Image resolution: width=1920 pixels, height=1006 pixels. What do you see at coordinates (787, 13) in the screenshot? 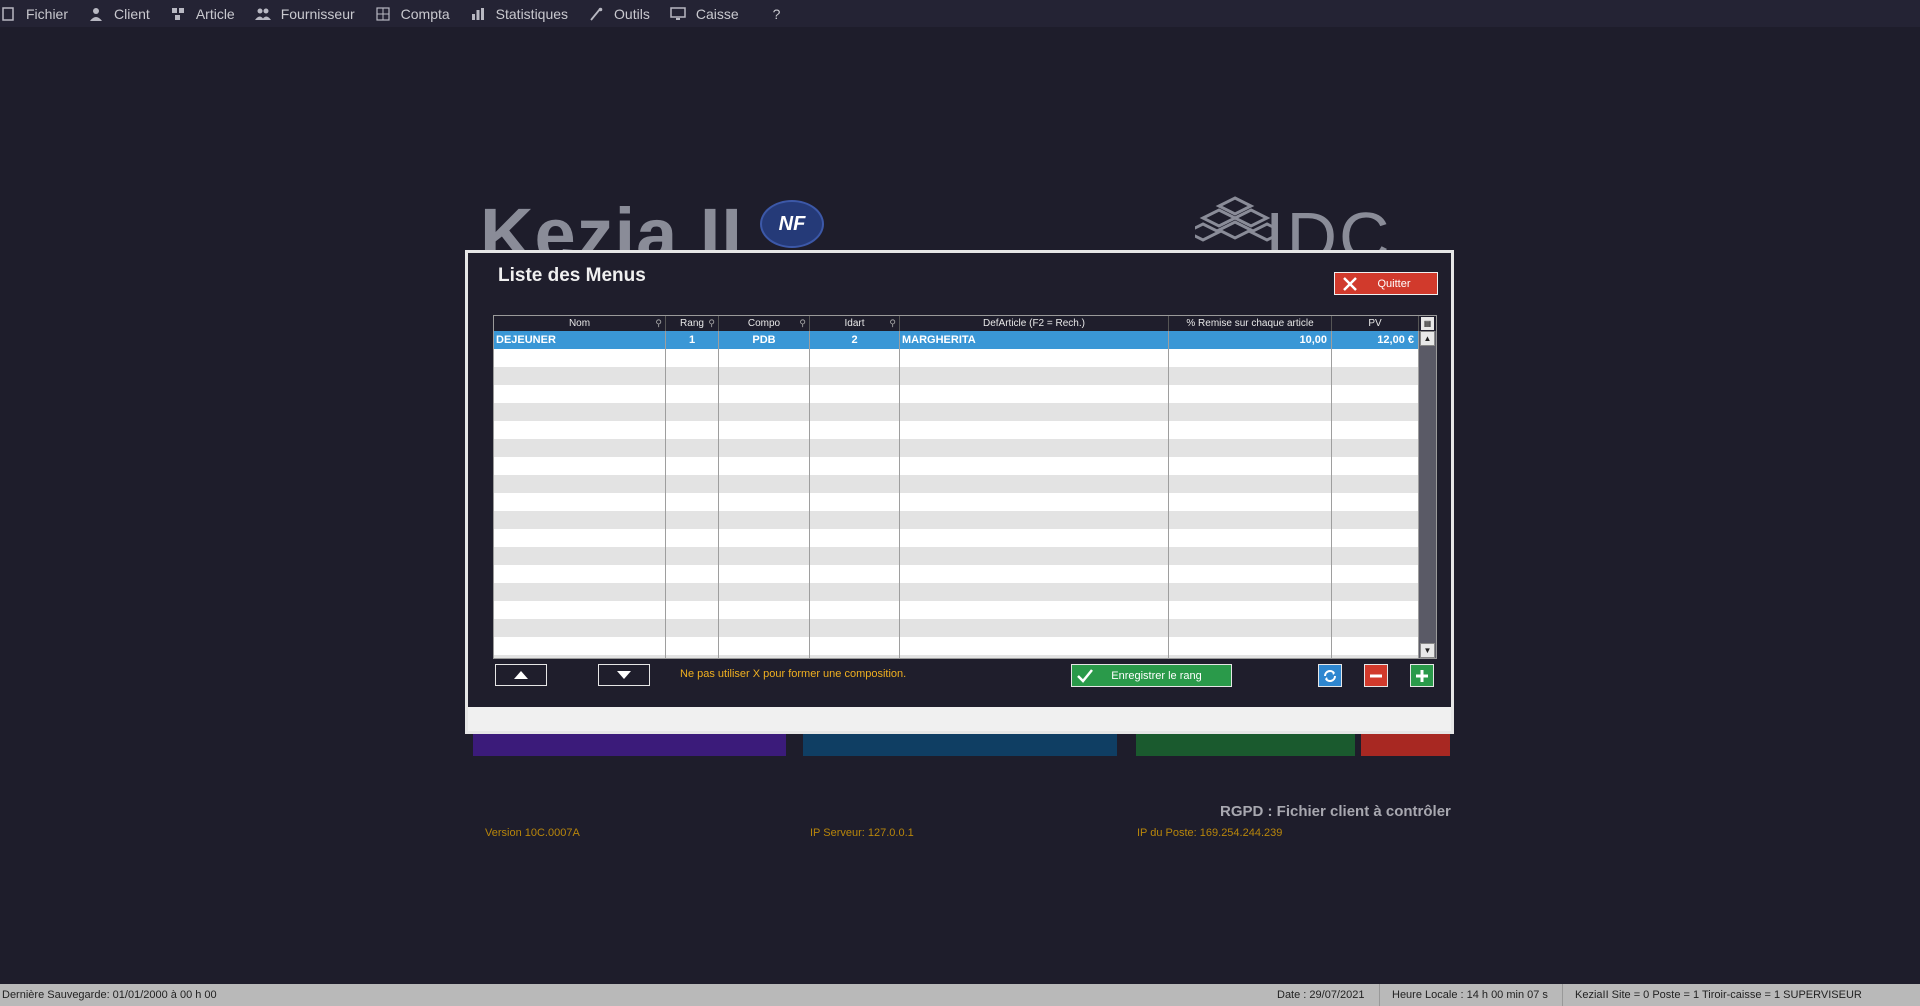
I see `menu-help: ?` at bounding box center [787, 13].